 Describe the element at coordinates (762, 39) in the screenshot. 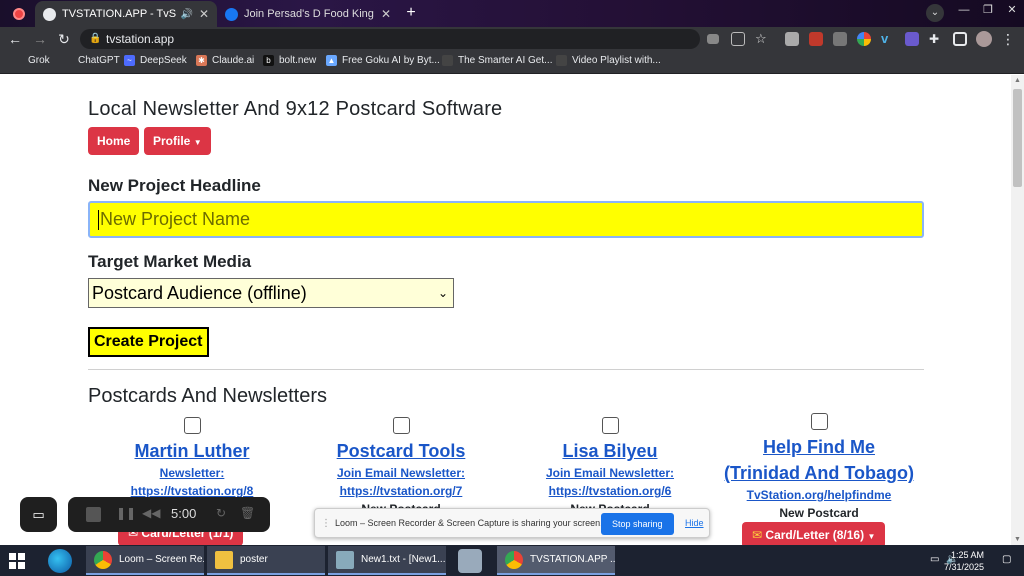

I see `bookmark-star-icon: ☆` at that location.